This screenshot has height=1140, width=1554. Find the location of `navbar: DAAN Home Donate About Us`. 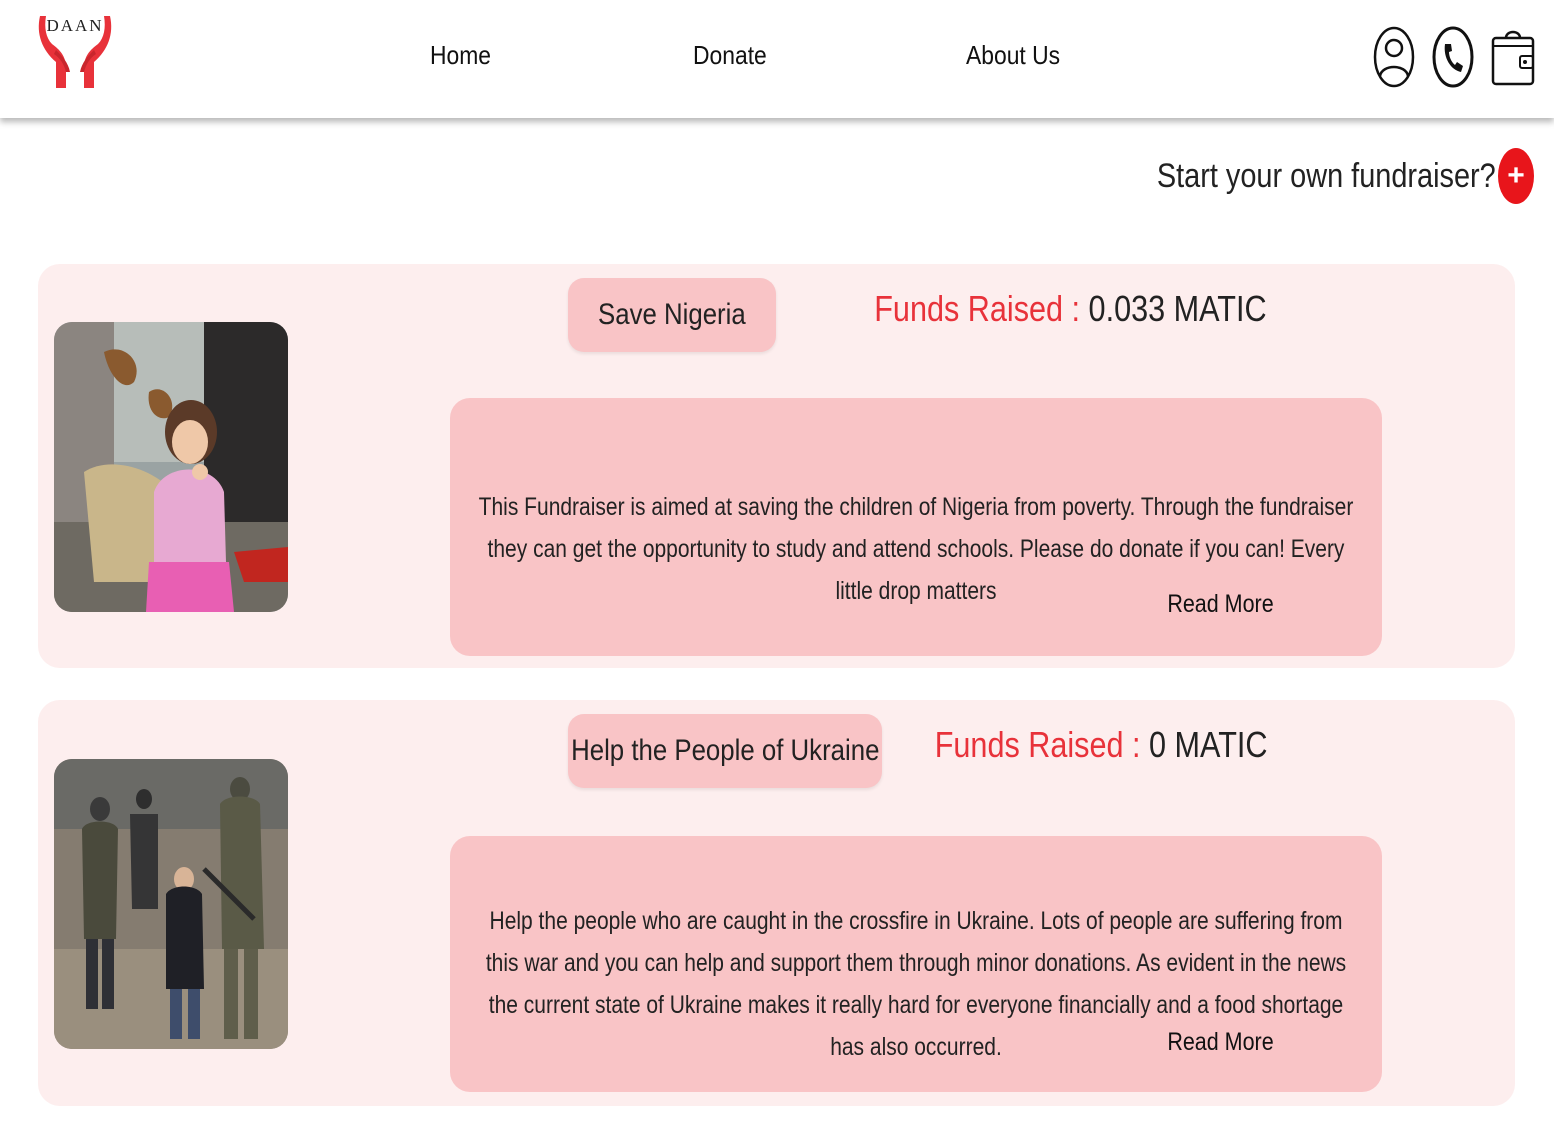

navbar: DAAN Home Donate About Us is located at coordinates (777, 59).